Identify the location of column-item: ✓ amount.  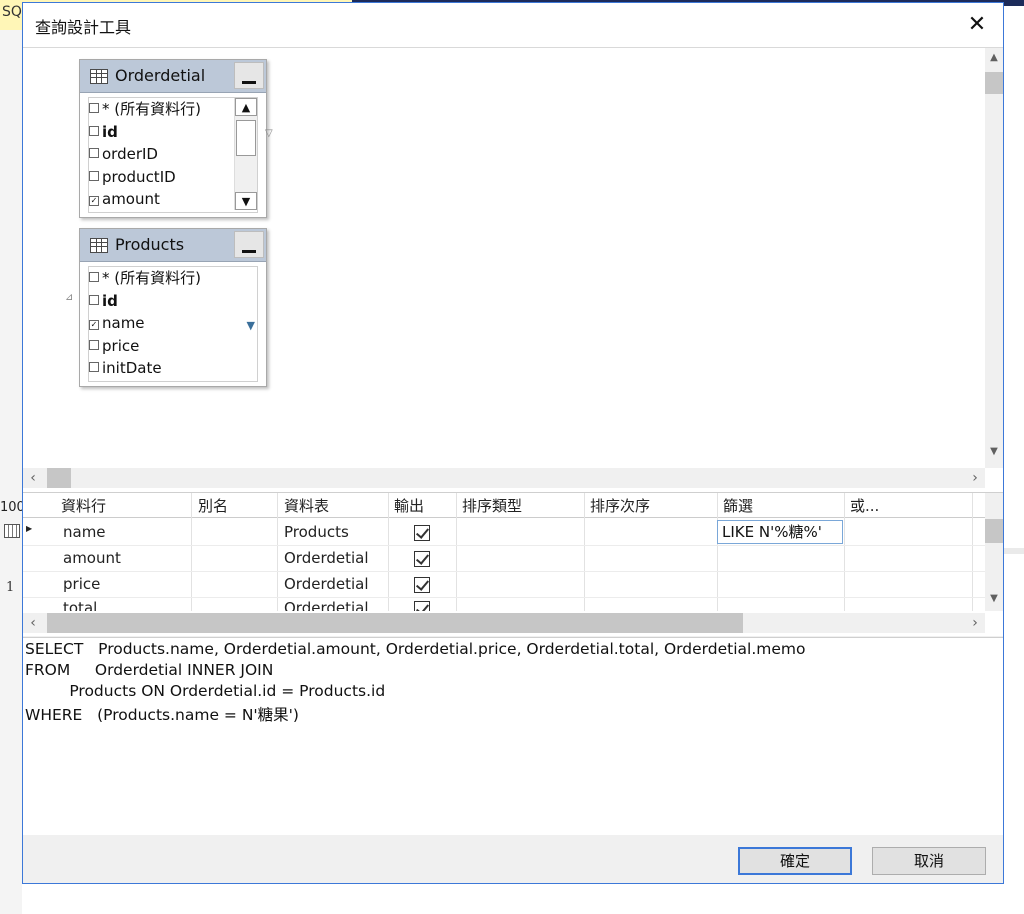
(173, 199).